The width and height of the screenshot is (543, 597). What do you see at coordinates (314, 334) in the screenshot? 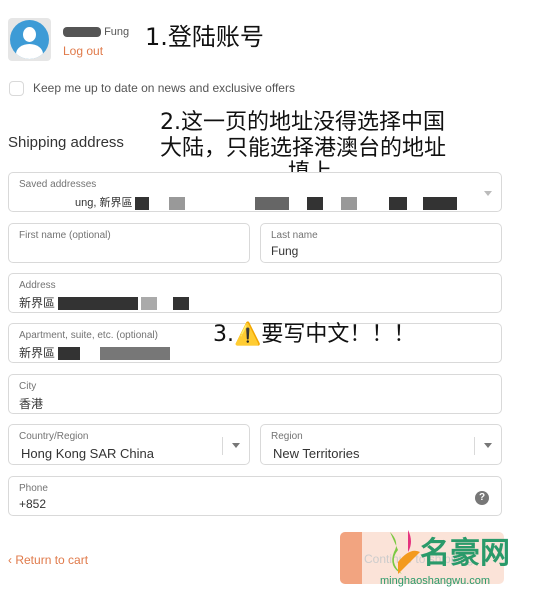
I see `annotation-chinese: 3.⚠️要写中文！！！` at bounding box center [314, 334].